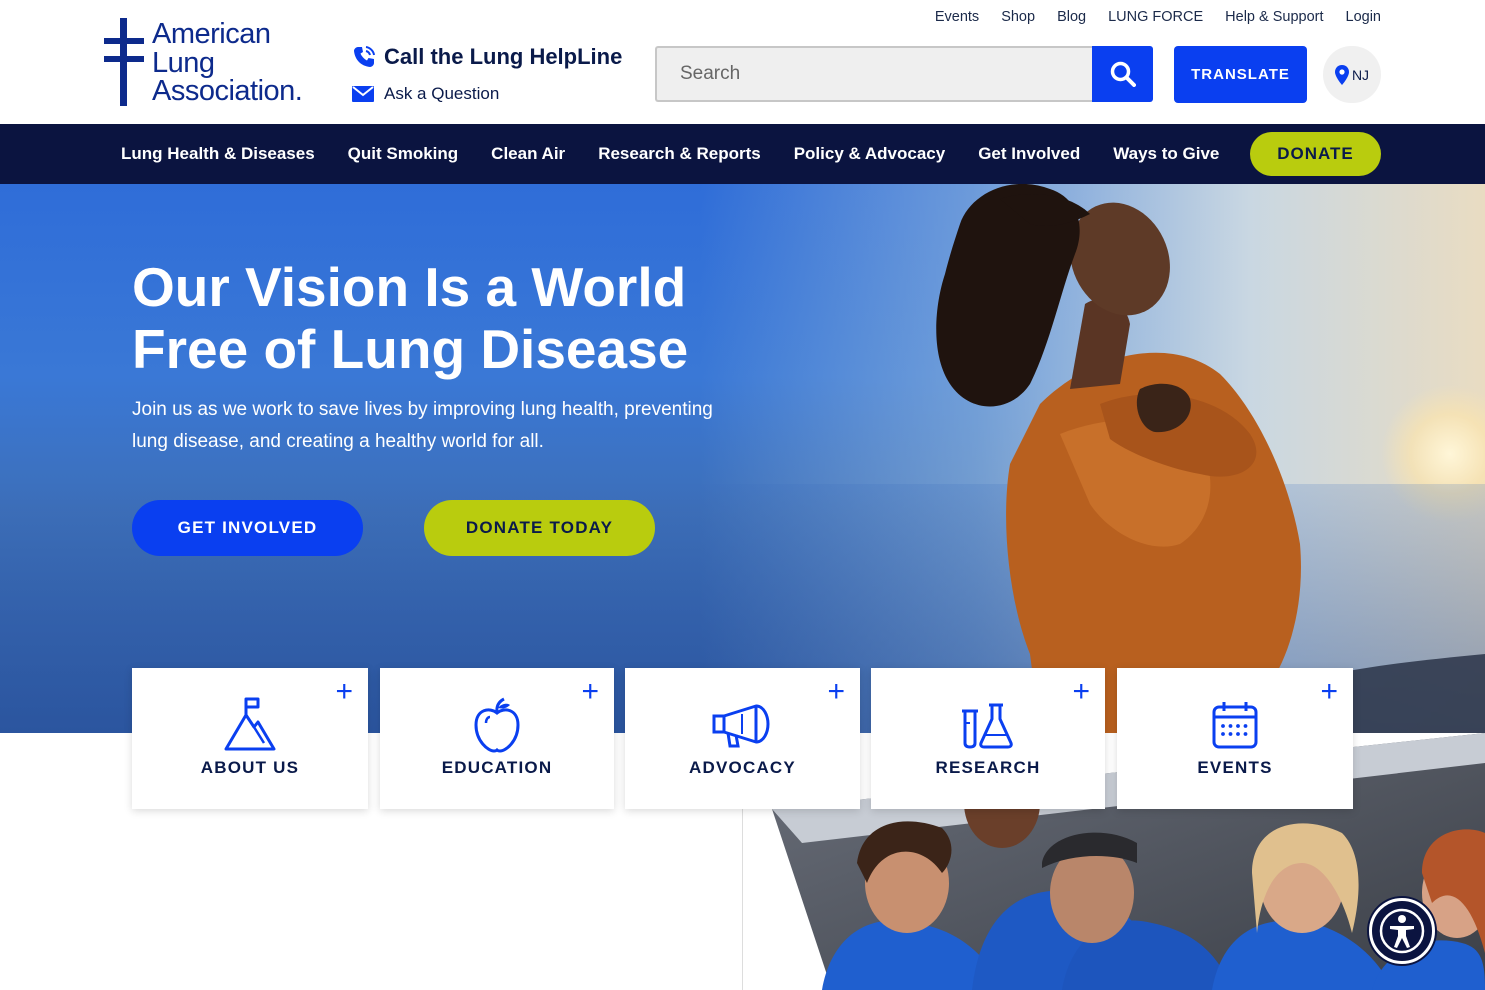 Image resolution: width=1485 pixels, height=990 pixels. What do you see at coordinates (124, 62) in the screenshot?
I see `lorraine-cross-icon` at bounding box center [124, 62].